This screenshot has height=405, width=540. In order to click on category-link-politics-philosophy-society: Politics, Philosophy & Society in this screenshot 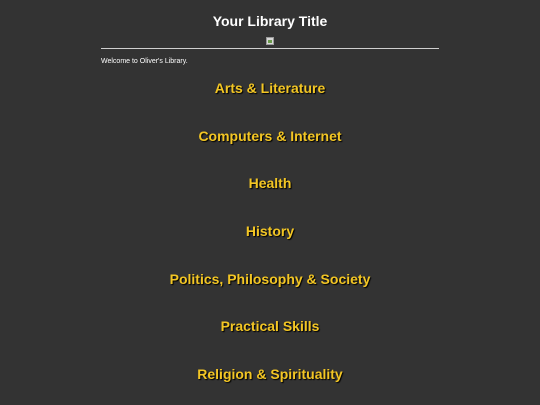, I will do `click(270, 279)`.